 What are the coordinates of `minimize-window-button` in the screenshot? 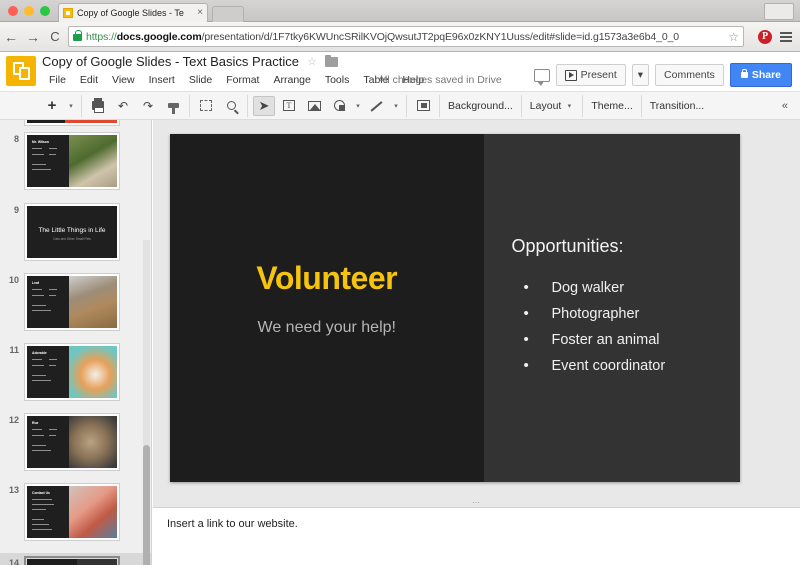 It's located at (29, 11).